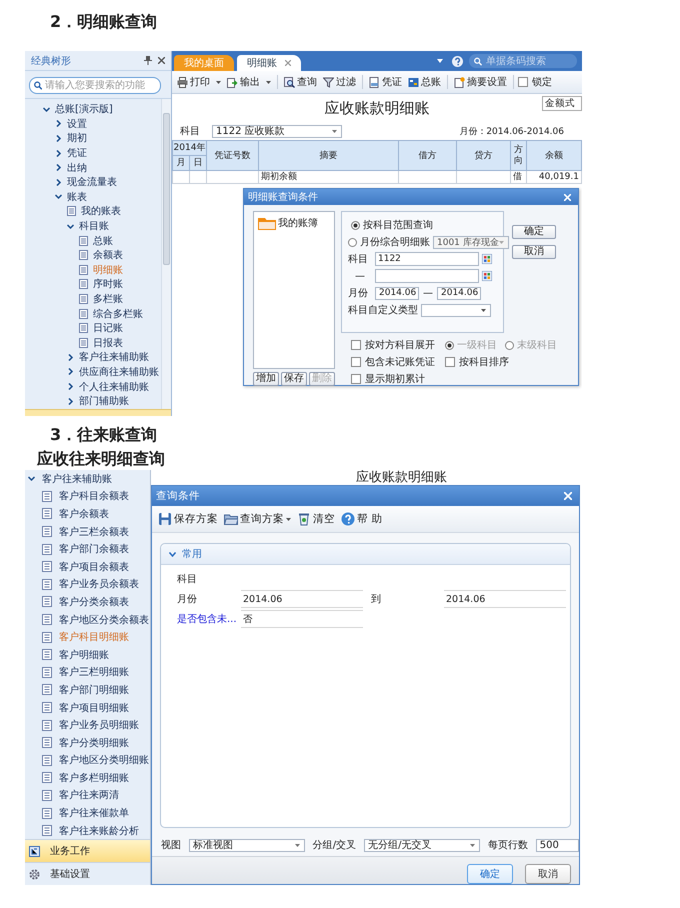 This screenshot has width=680, height=908. I want to click on pin-icon, so click(148, 60).